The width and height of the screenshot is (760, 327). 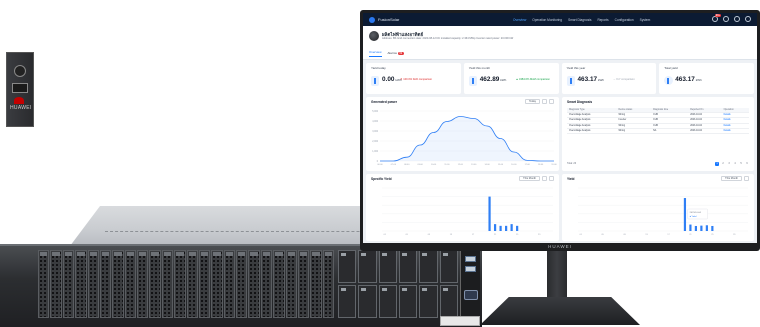 I want to click on x-tick-label: 17, so click(x=668, y=235).